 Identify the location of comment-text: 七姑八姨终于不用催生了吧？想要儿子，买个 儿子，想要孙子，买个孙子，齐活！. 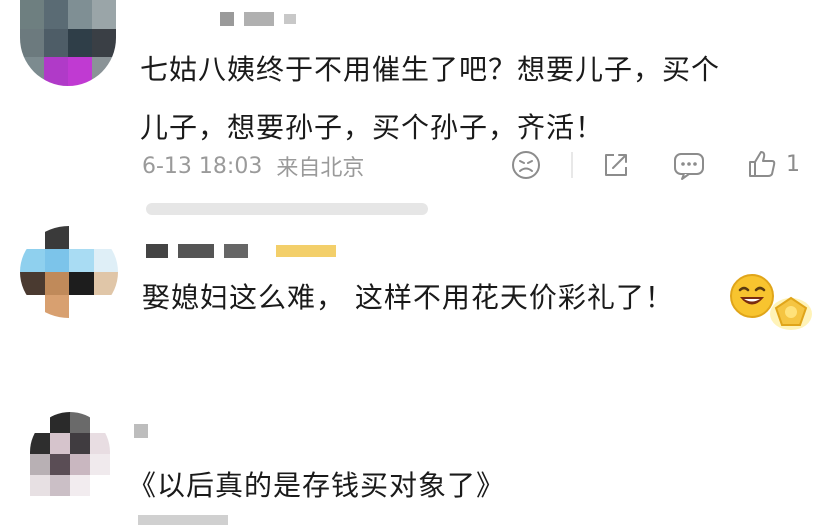
(430, 99).